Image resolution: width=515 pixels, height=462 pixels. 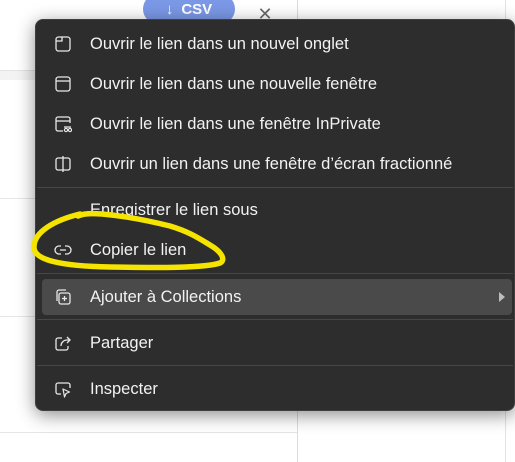 What do you see at coordinates (149, 432) in the screenshot?
I see `content-divider` at bounding box center [149, 432].